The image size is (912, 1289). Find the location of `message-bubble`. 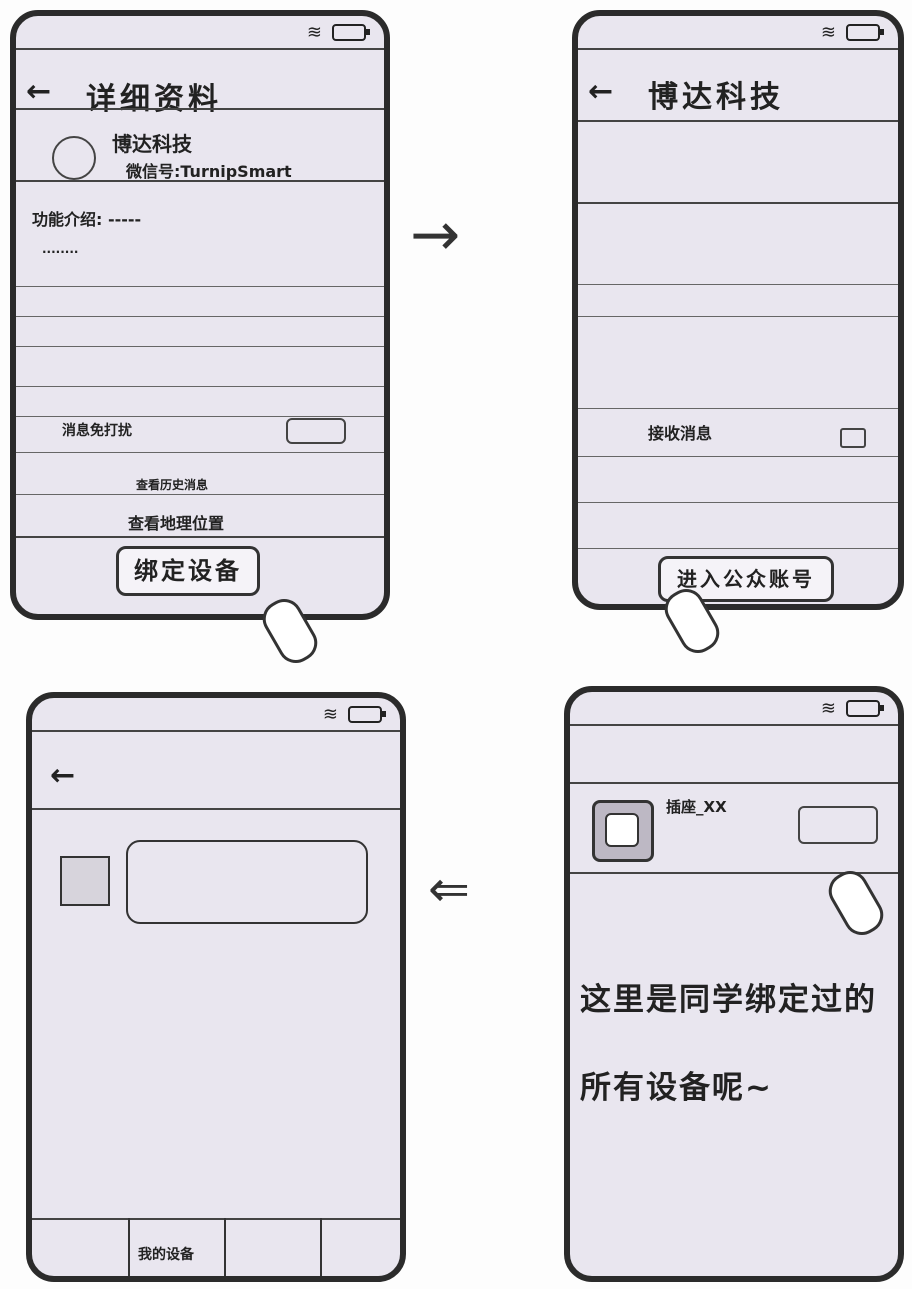

message-bubble is located at coordinates (247, 882).